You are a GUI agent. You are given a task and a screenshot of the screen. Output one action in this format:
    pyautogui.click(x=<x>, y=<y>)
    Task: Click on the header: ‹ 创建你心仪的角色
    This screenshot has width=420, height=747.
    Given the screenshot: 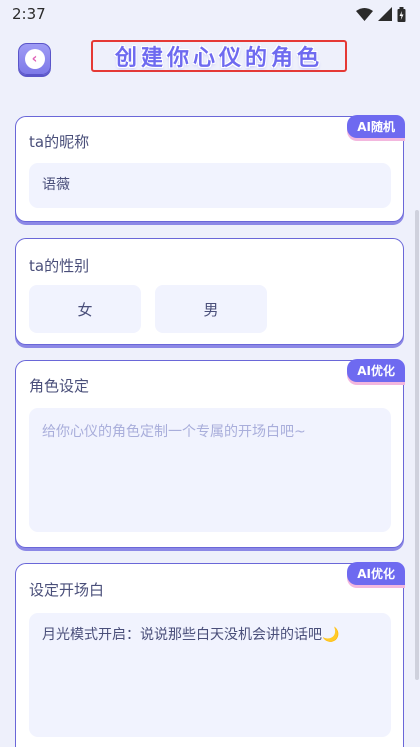 What is the action you would take?
    pyautogui.click(x=210, y=59)
    